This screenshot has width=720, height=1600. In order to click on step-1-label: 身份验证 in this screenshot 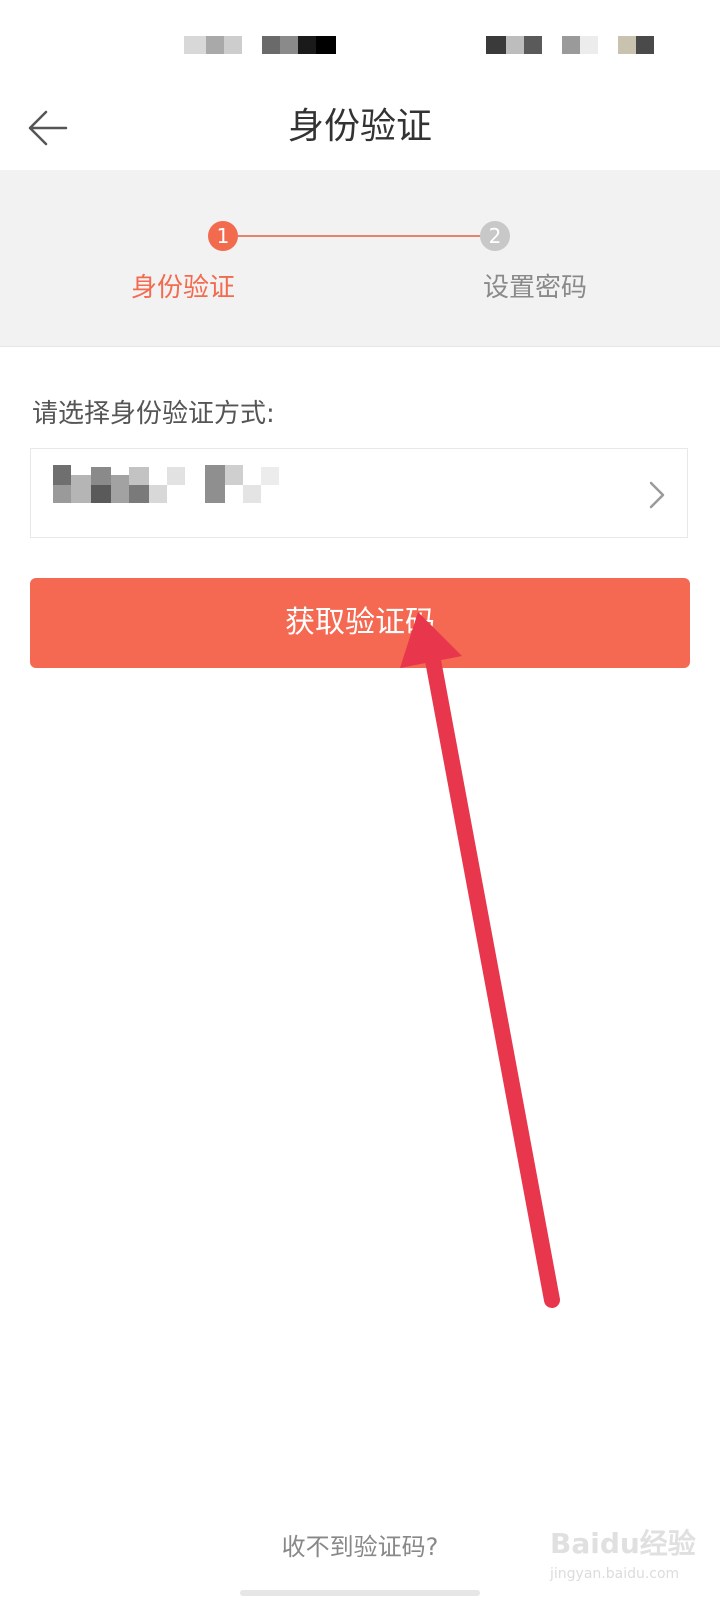, I will do `click(182, 288)`.